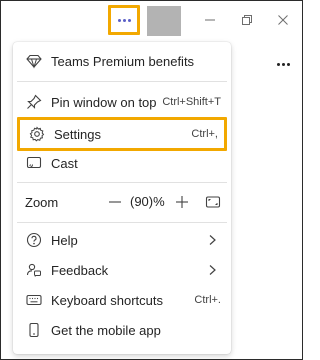 This screenshot has width=320, height=360. Describe the element at coordinates (283, 64) in the screenshot. I see `background-more-icon` at that location.